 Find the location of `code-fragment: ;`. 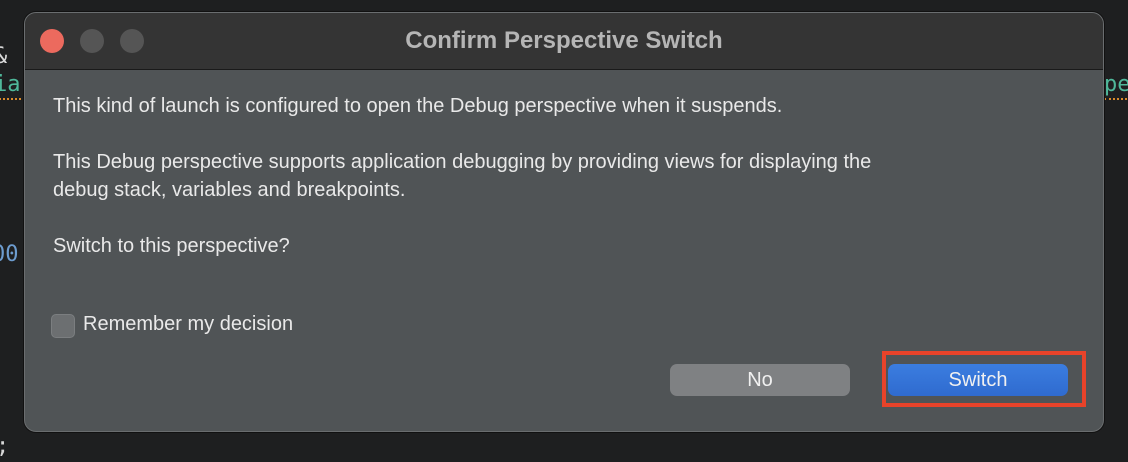

code-fragment: ; is located at coordinates (4, 447).